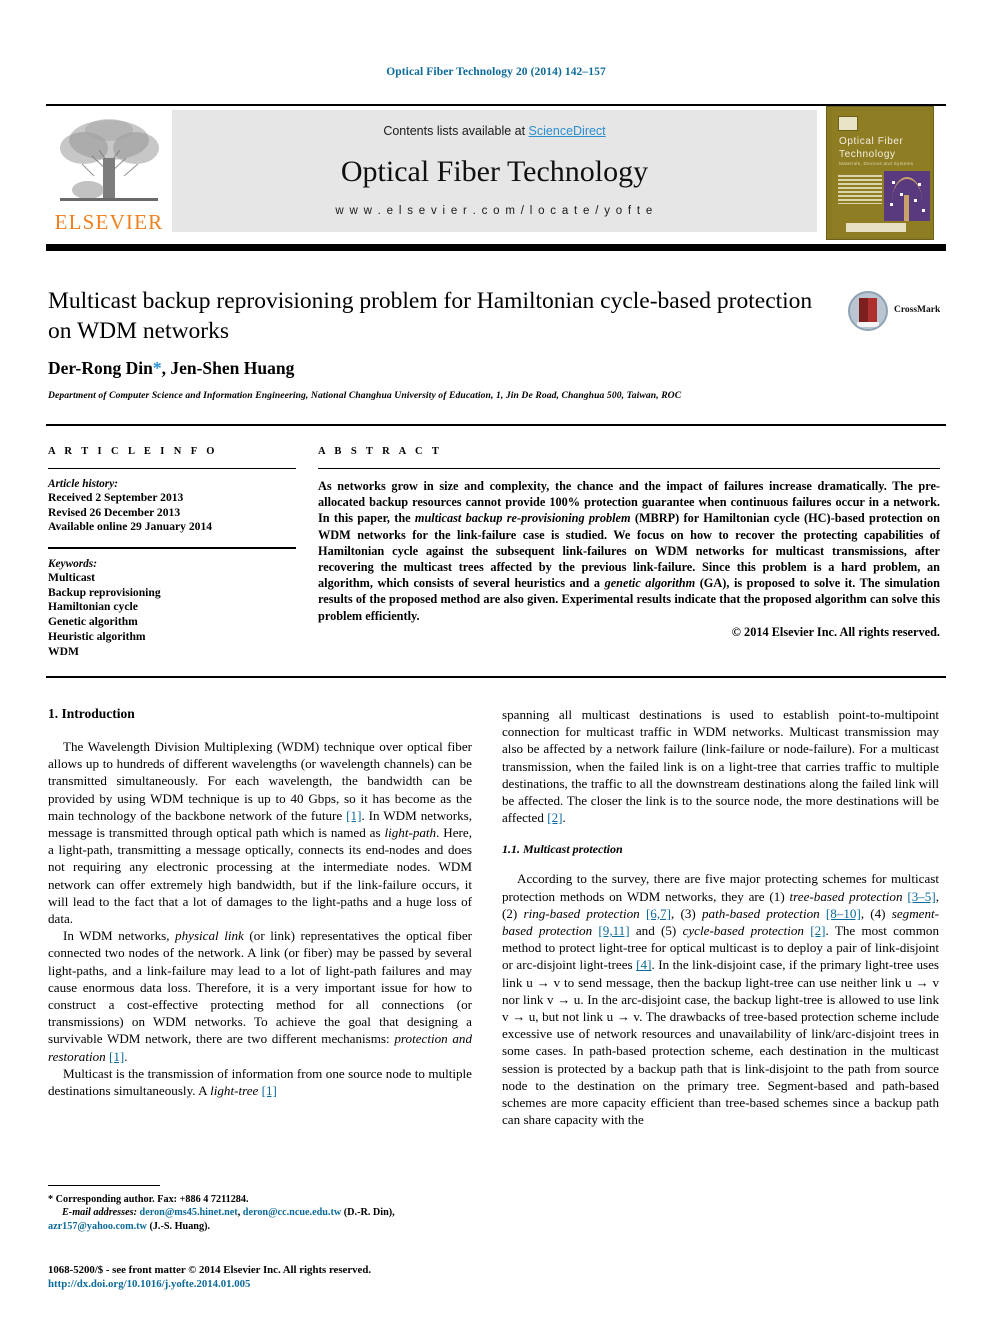 The width and height of the screenshot is (992, 1323). I want to click on subsection-heading-multicast-protection: 1.1. Multicast protection, so click(562, 849).